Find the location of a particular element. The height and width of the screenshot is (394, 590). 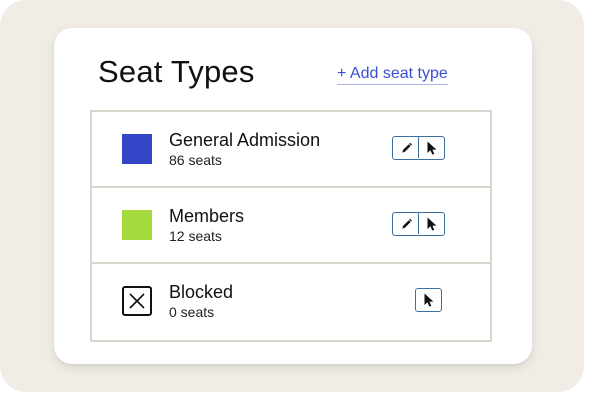

seat-type-row-blocked: Blocked 0 seats is located at coordinates (291, 302).